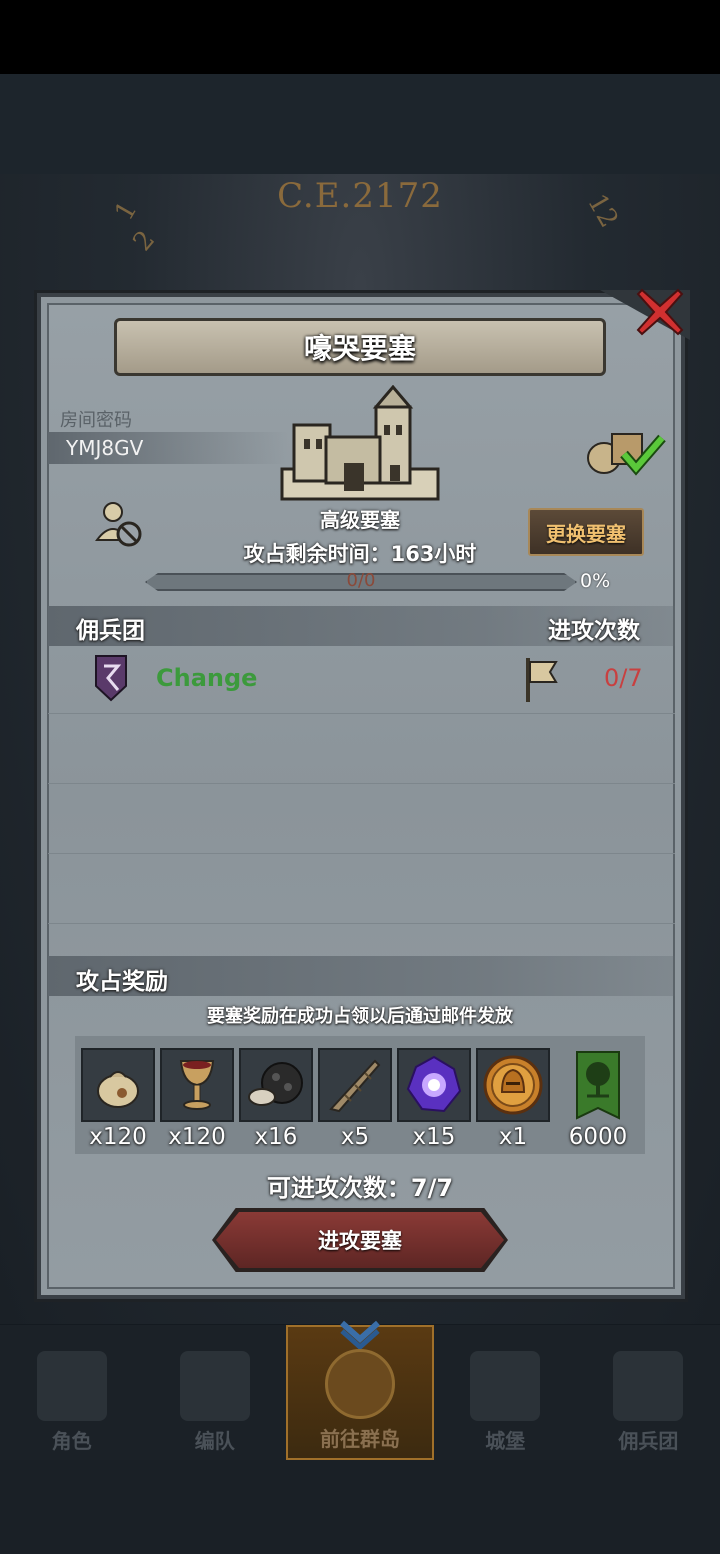 The height and width of the screenshot is (1554, 720). I want to click on dialog-title-banner: 嚎哭要塞, so click(360, 347).